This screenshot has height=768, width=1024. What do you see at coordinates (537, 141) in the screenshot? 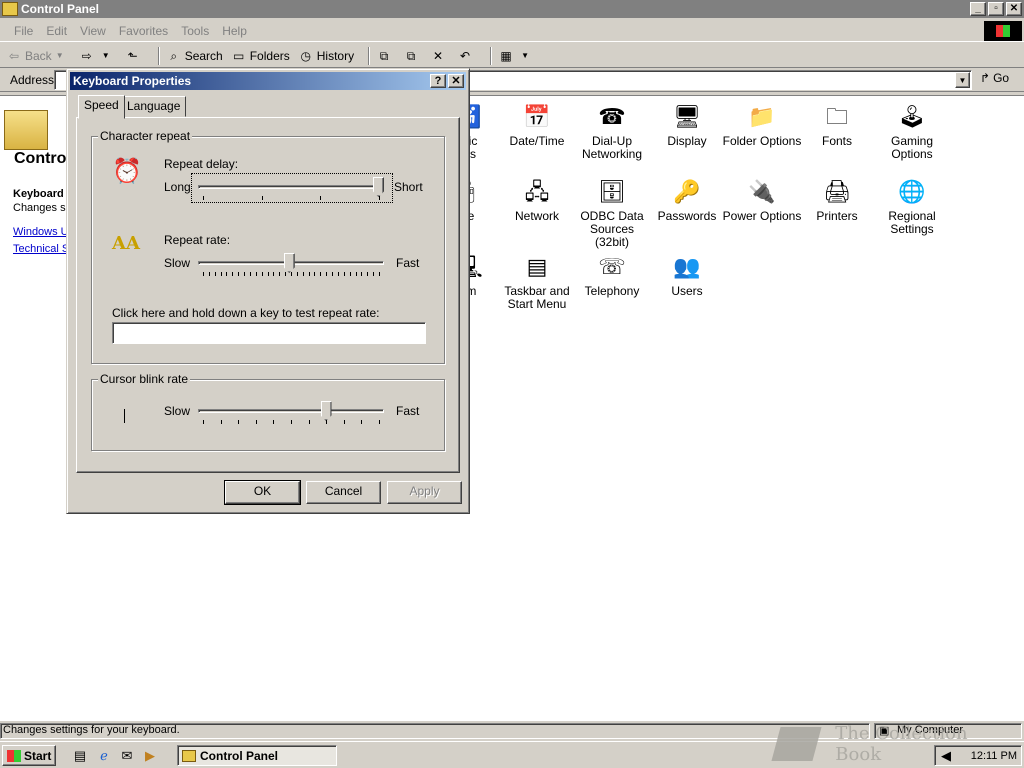
I see `cp-item-label: Date/Time` at bounding box center [537, 141].